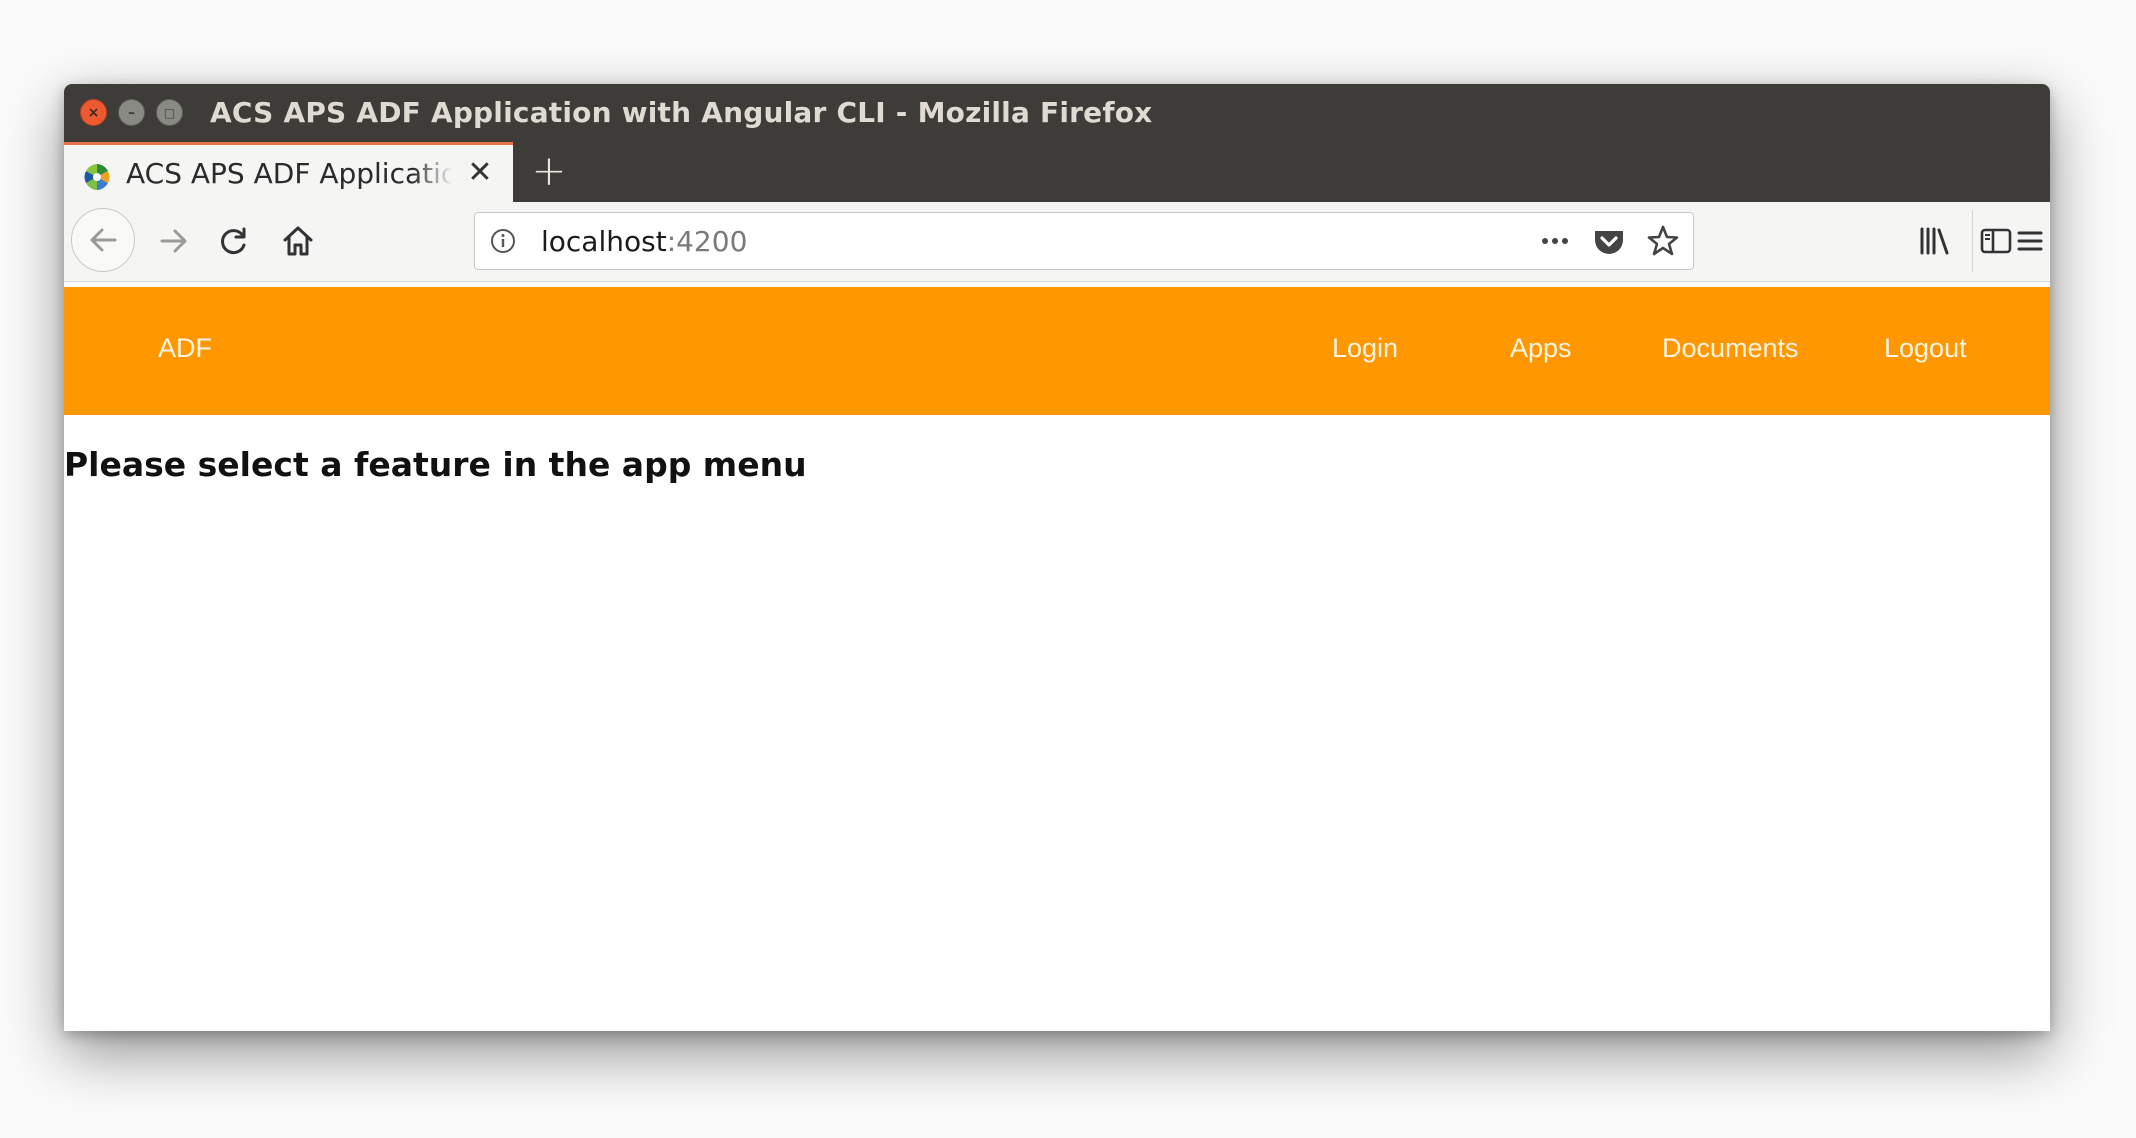 The image size is (2136, 1138). I want to click on toolbar-separator, so click(1972, 241).